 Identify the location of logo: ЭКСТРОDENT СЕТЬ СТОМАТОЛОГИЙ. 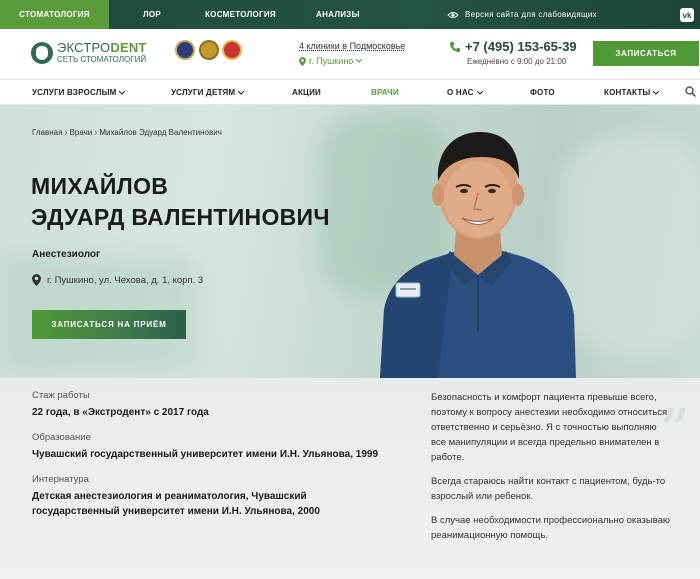
(89, 52).